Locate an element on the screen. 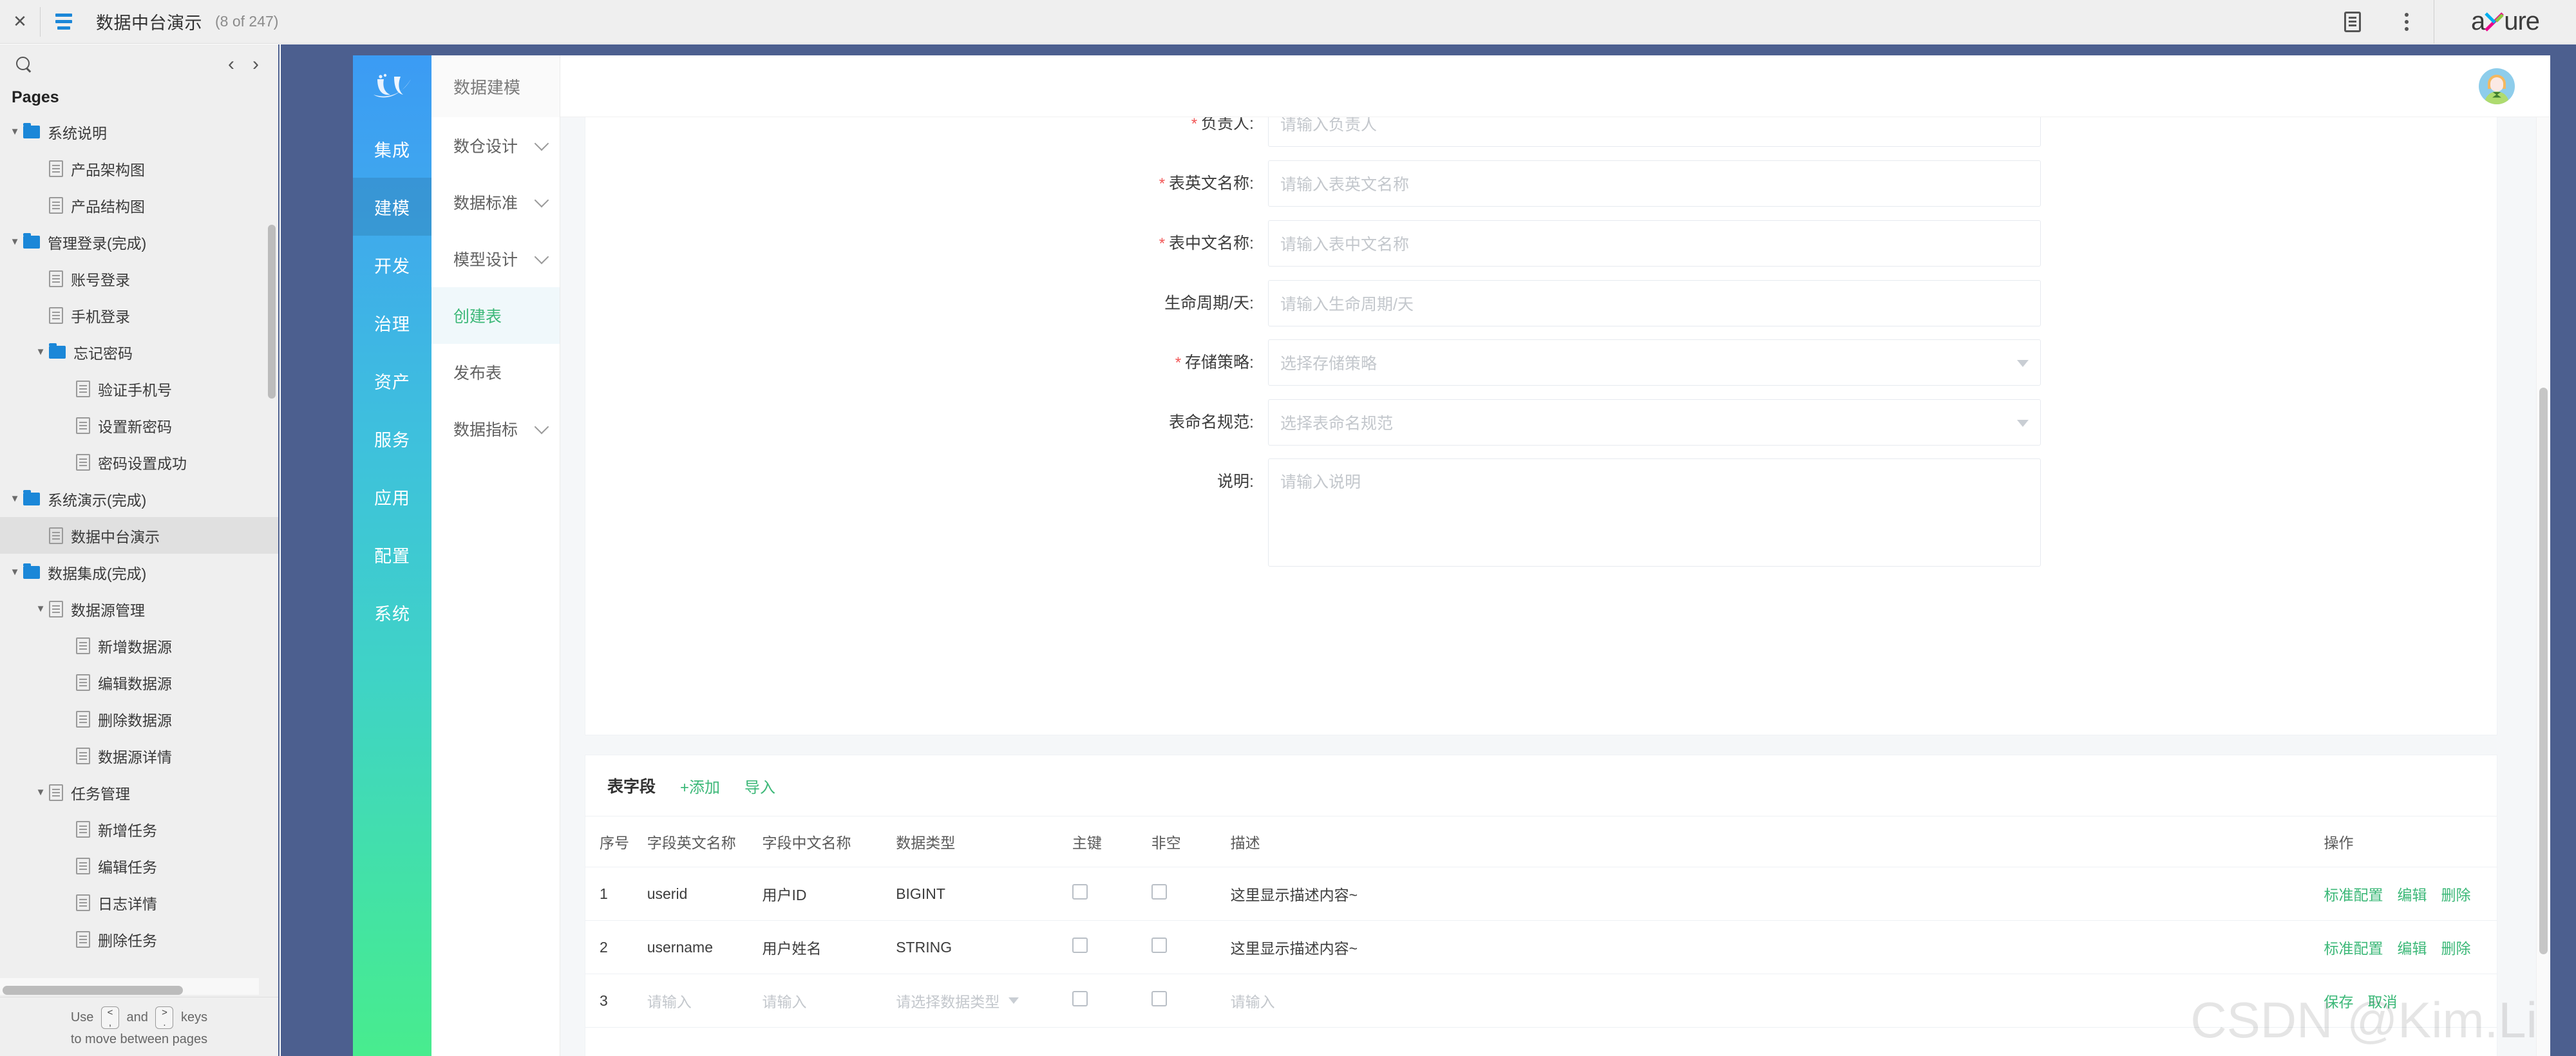 The image size is (2576, 1056). pages-tree-hscrollbar is located at coordinates (93, 990).